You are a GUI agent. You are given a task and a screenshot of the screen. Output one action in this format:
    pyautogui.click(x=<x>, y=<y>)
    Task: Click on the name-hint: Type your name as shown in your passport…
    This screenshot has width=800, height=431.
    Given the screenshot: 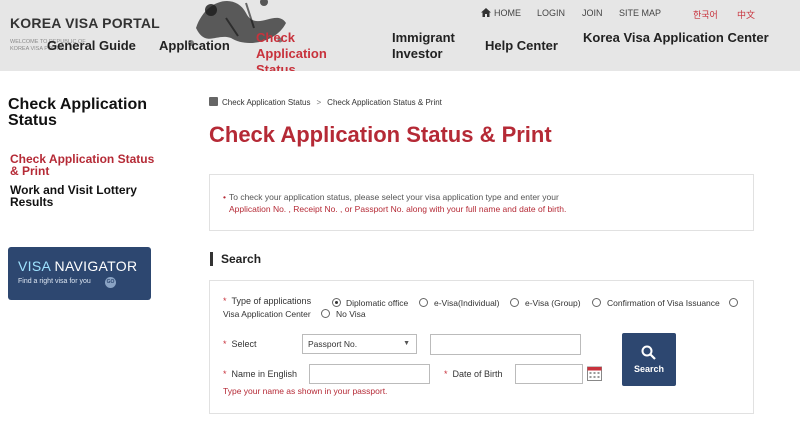 What is the action you would take?
    pyautogui.click(x=305, y=391)
    